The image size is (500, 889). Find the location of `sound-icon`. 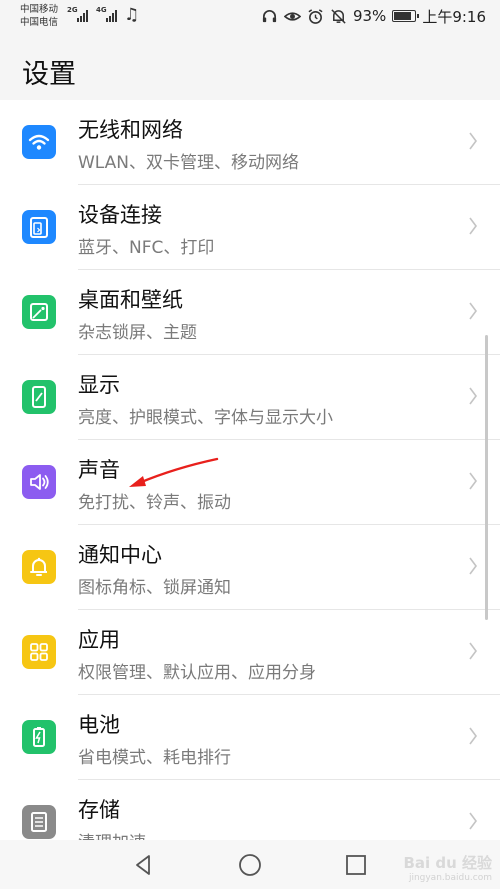

sound-icon is located at coordinates (39, 482).